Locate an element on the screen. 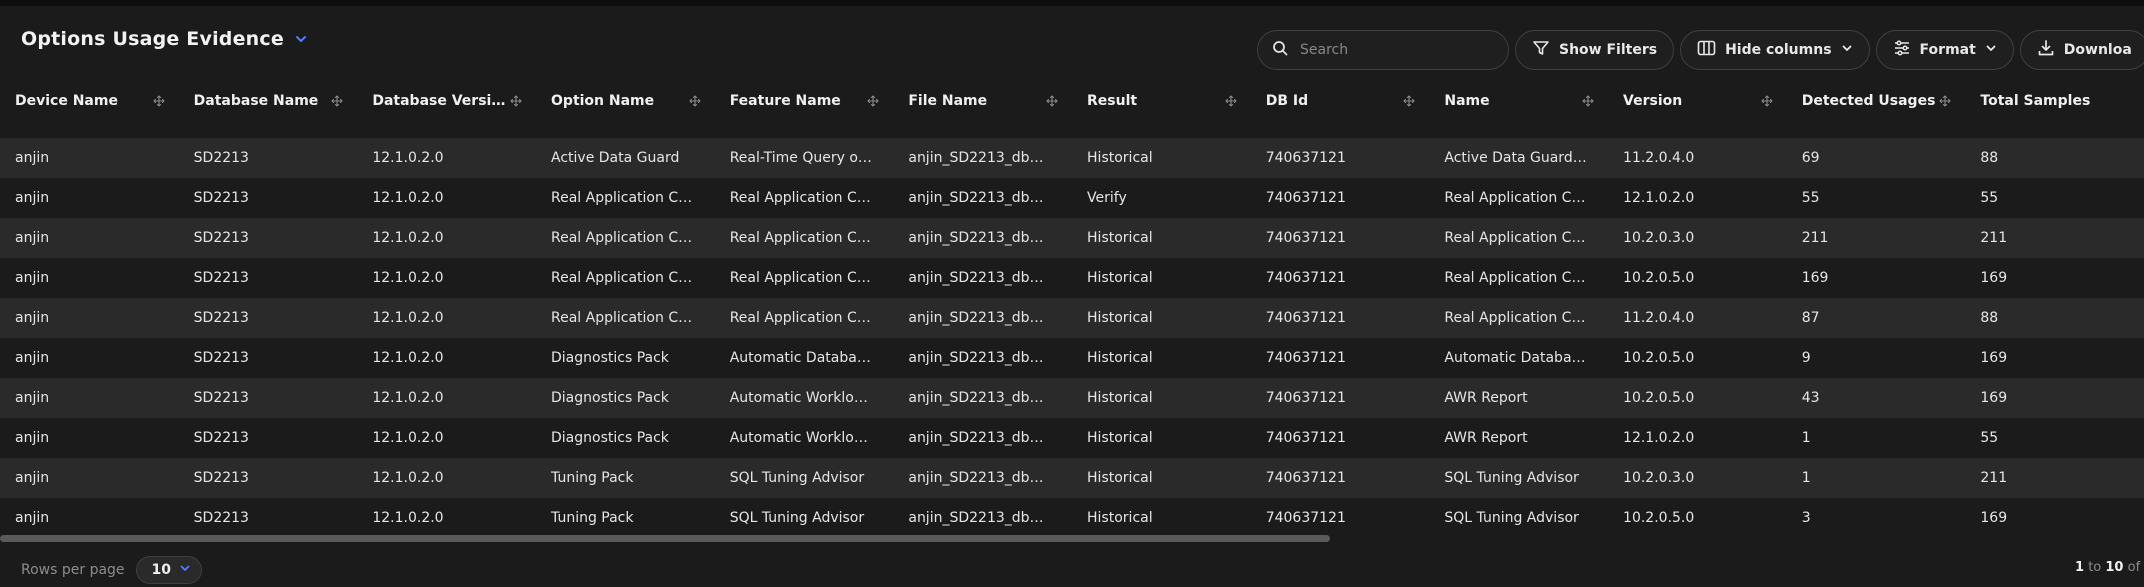 This screenshot has width=2144, height=587. column-header-label: Database Version is located at coordinates (441, 101).